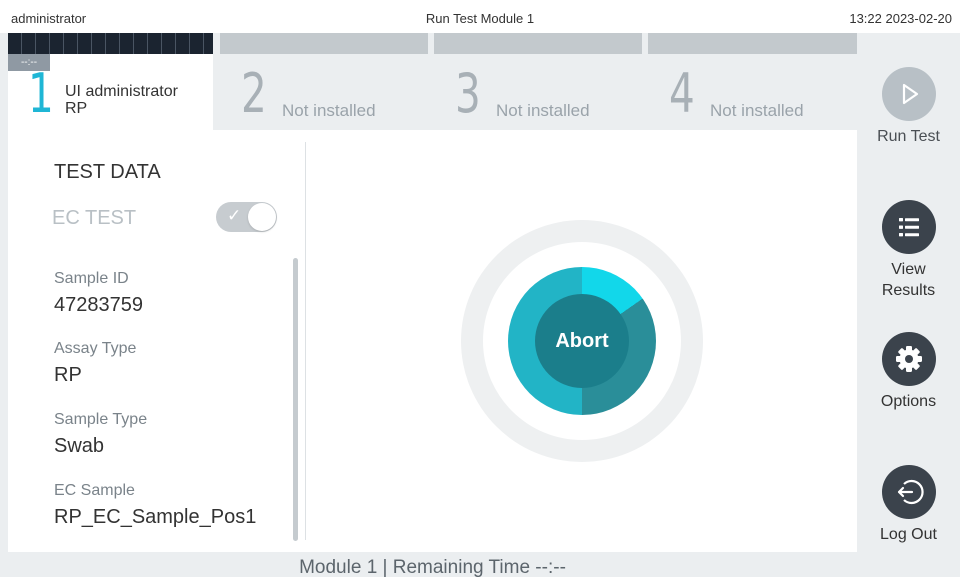  Describe the element at coordinates (41, 93) in the screenshot. I see `module-number: 1` at that location.